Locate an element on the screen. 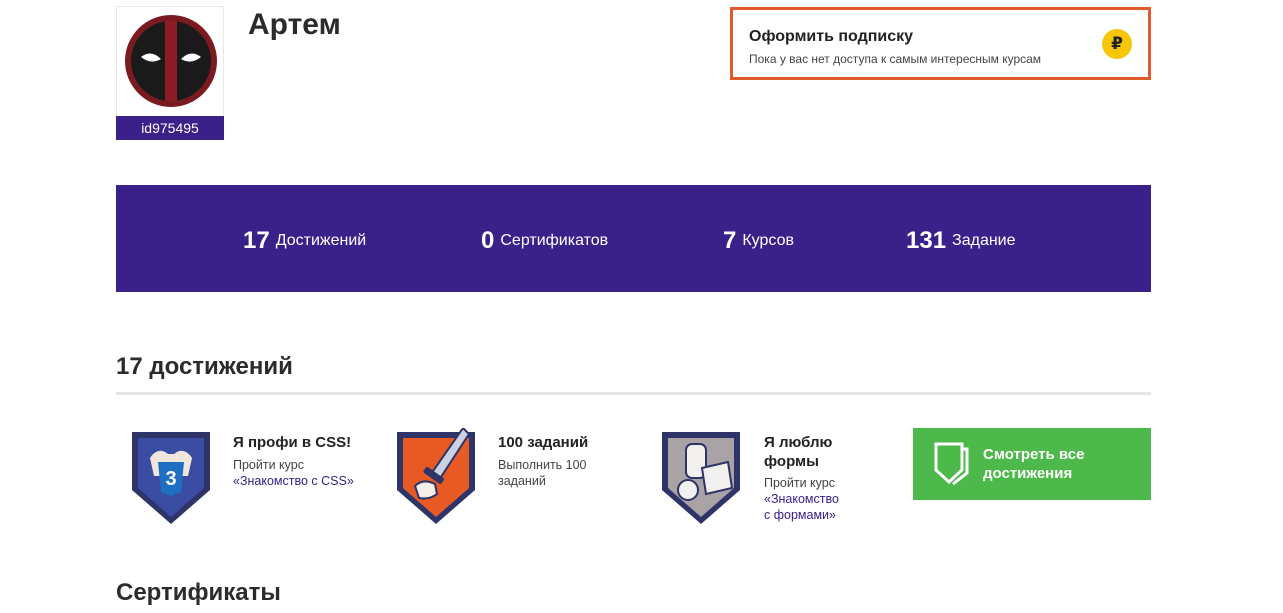 The image size is (1283, 613). badge-outline-icon is located at coordinates (951, 463).